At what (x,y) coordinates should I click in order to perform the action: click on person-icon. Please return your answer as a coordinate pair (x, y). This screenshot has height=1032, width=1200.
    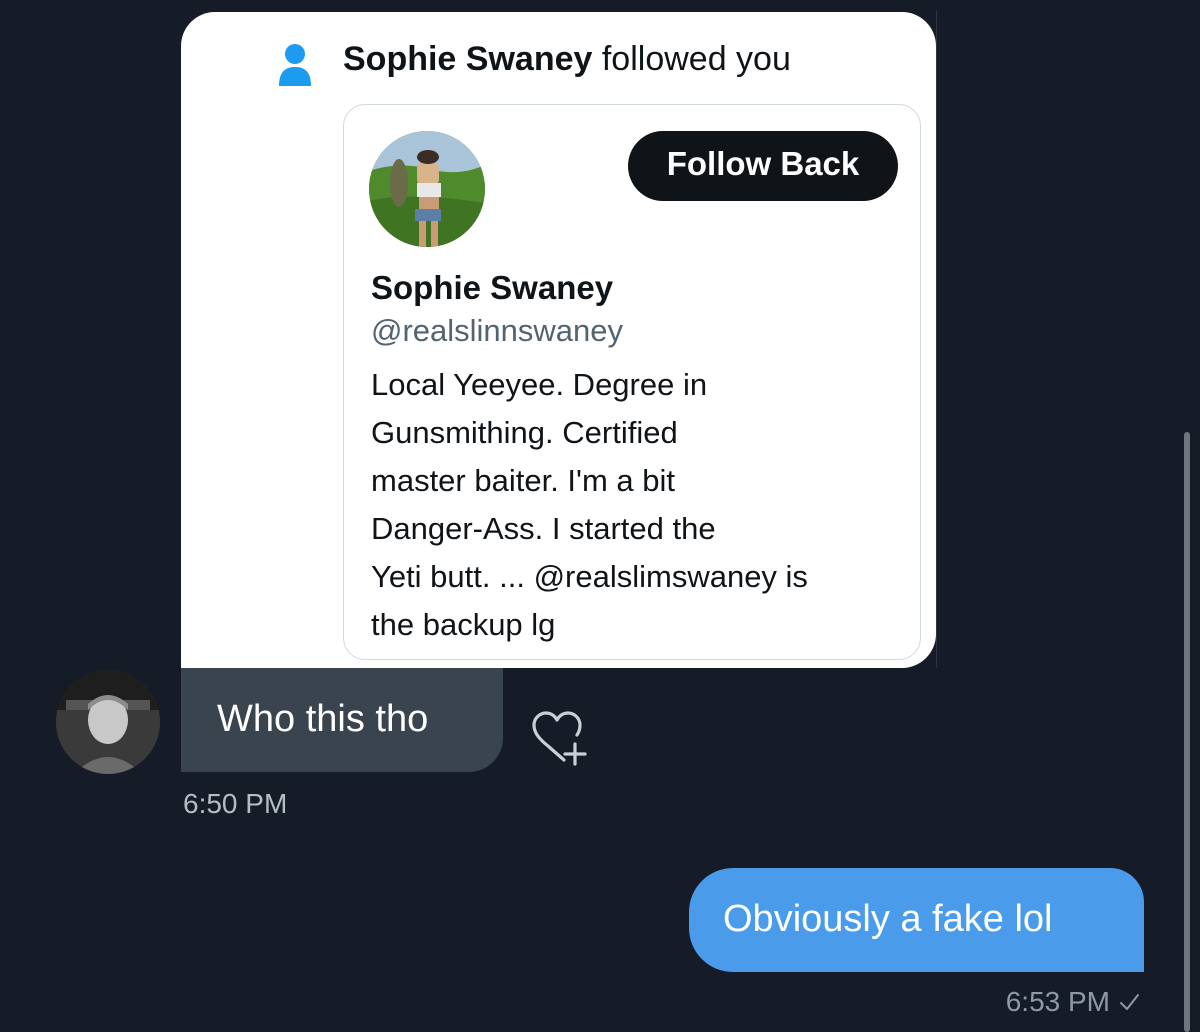
    Looking at the image, I should click on (295, 65).